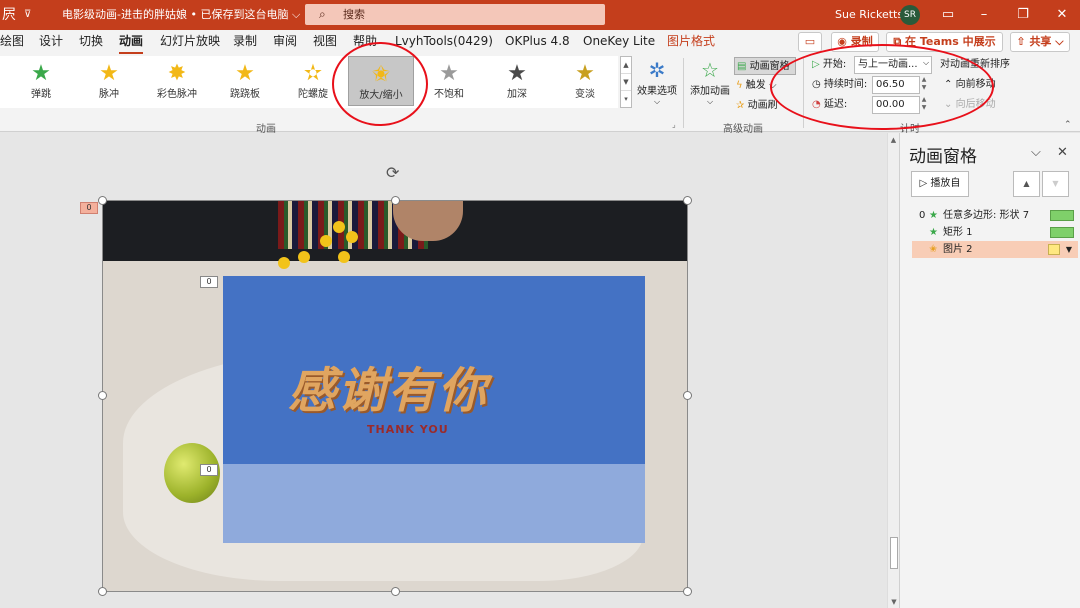  I want to click on animation-painter-button: ✰ 动画刷, so click(757, 106).